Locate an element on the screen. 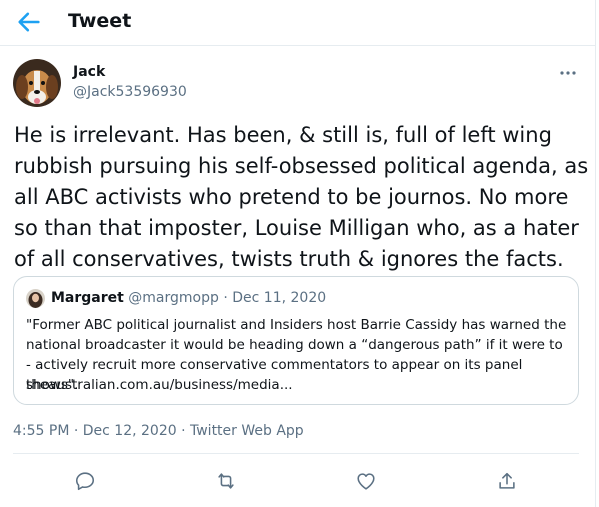 Image resolution: width=599 pixels, height=507 pixels. quoted-name: Margaret is located at coordinates (87, 298).